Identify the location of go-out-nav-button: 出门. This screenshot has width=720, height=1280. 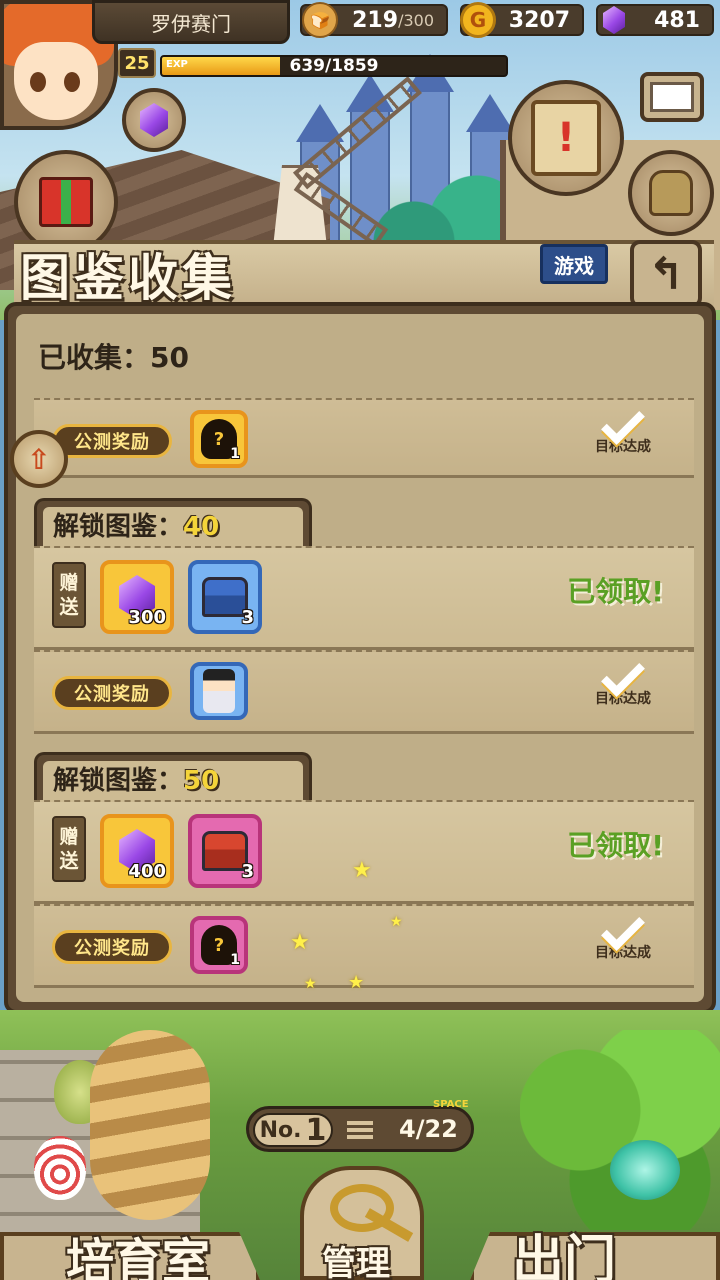
(564, 1249).